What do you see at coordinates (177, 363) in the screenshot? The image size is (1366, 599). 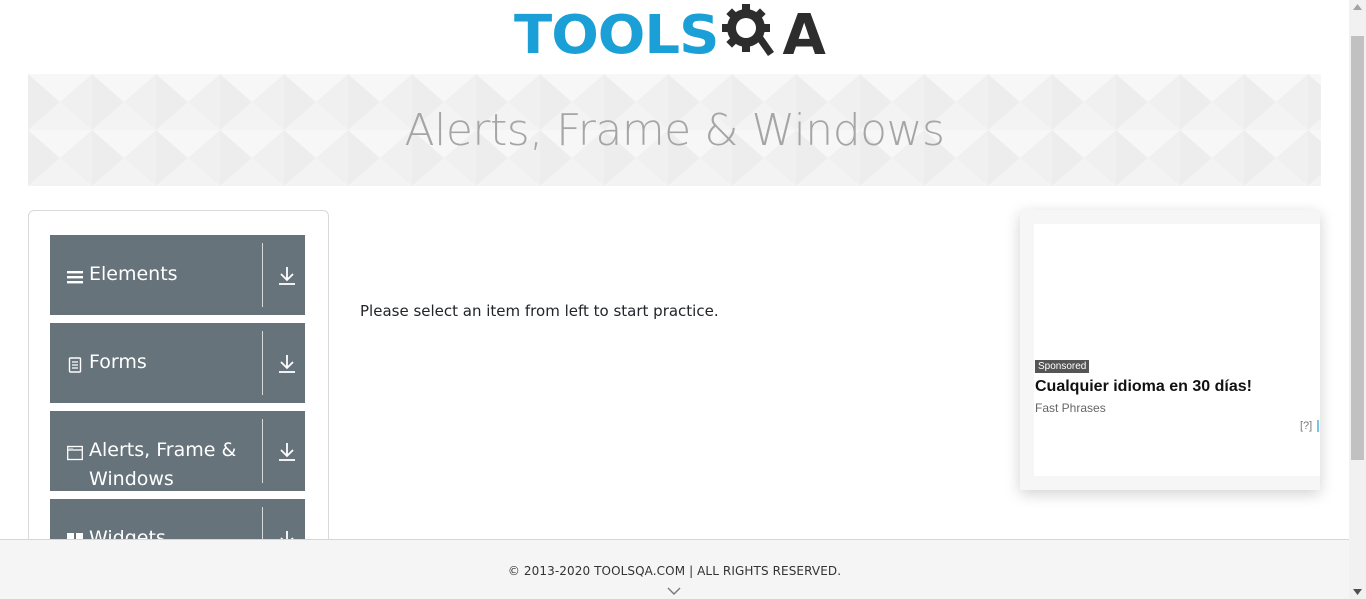 I see `group-forms: Forms` at bounding box center [177, 363].